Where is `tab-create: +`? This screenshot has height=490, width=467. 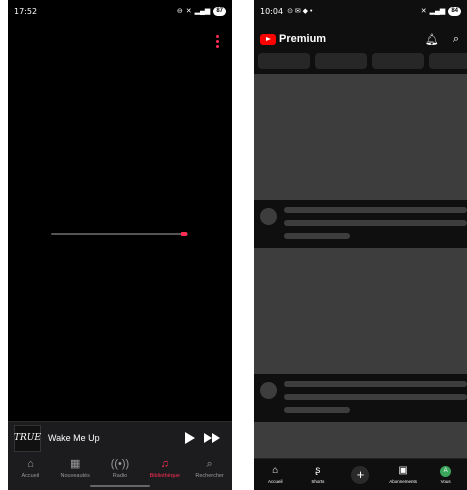
tab-create: + is located at coordinates (360, 474).